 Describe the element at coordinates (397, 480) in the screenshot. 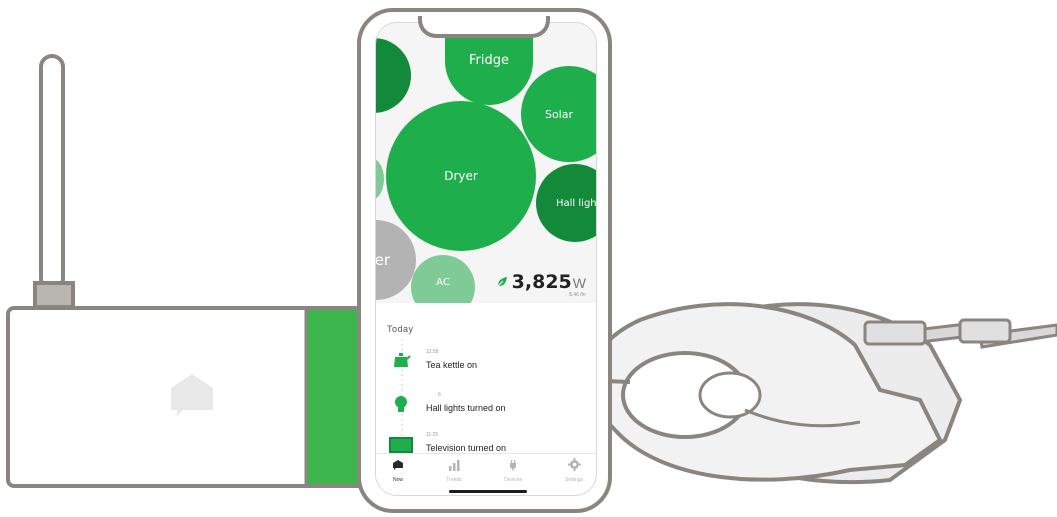

I see `tab-now-label: Now` at that location.